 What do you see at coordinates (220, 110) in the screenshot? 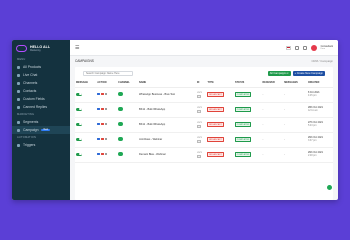
I see `type-cell: BROADCAST` at bounding box center [220, 110].